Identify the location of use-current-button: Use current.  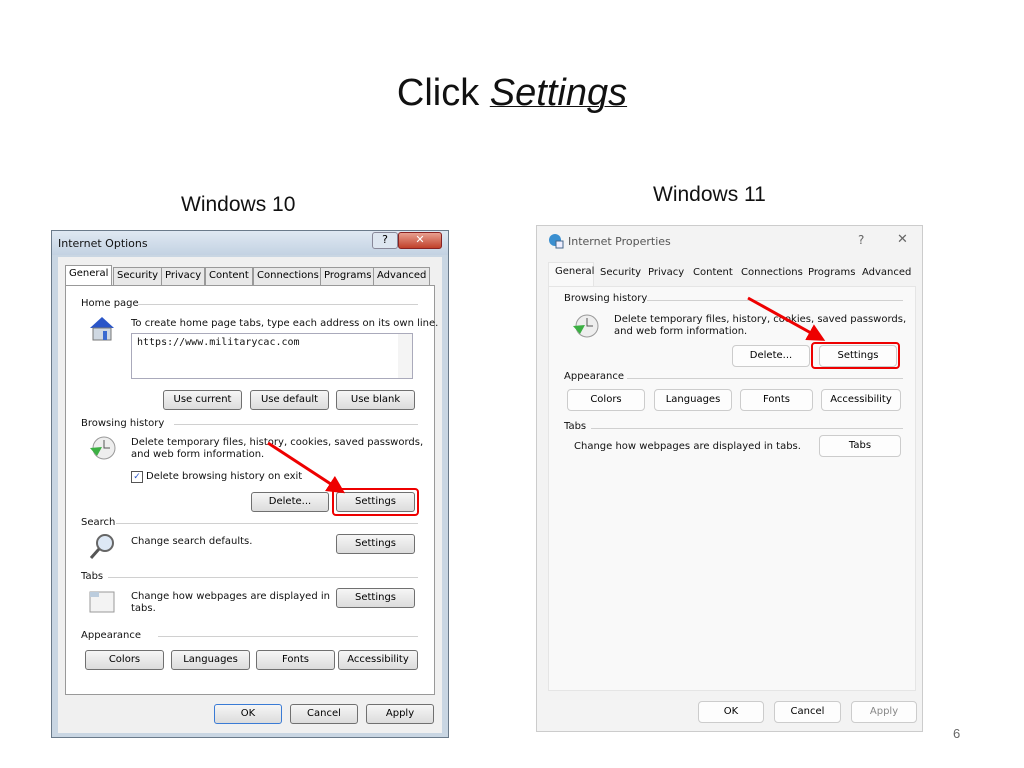
(202, 400).